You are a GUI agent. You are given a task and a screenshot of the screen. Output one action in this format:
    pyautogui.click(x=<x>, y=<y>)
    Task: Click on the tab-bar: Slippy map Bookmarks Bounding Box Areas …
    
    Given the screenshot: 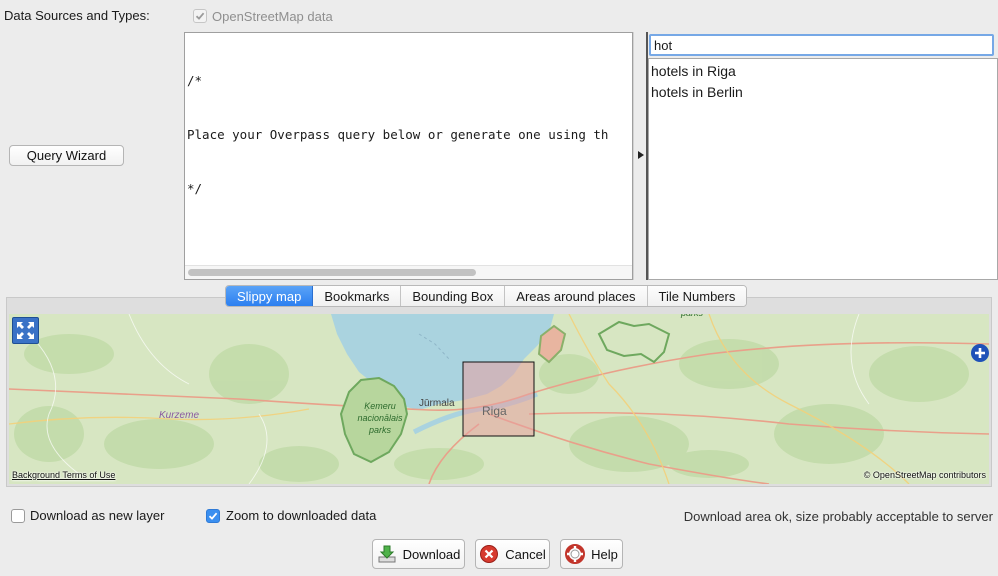 What is the action you would take?
    pyautogui.click(x=486, y=296)
    